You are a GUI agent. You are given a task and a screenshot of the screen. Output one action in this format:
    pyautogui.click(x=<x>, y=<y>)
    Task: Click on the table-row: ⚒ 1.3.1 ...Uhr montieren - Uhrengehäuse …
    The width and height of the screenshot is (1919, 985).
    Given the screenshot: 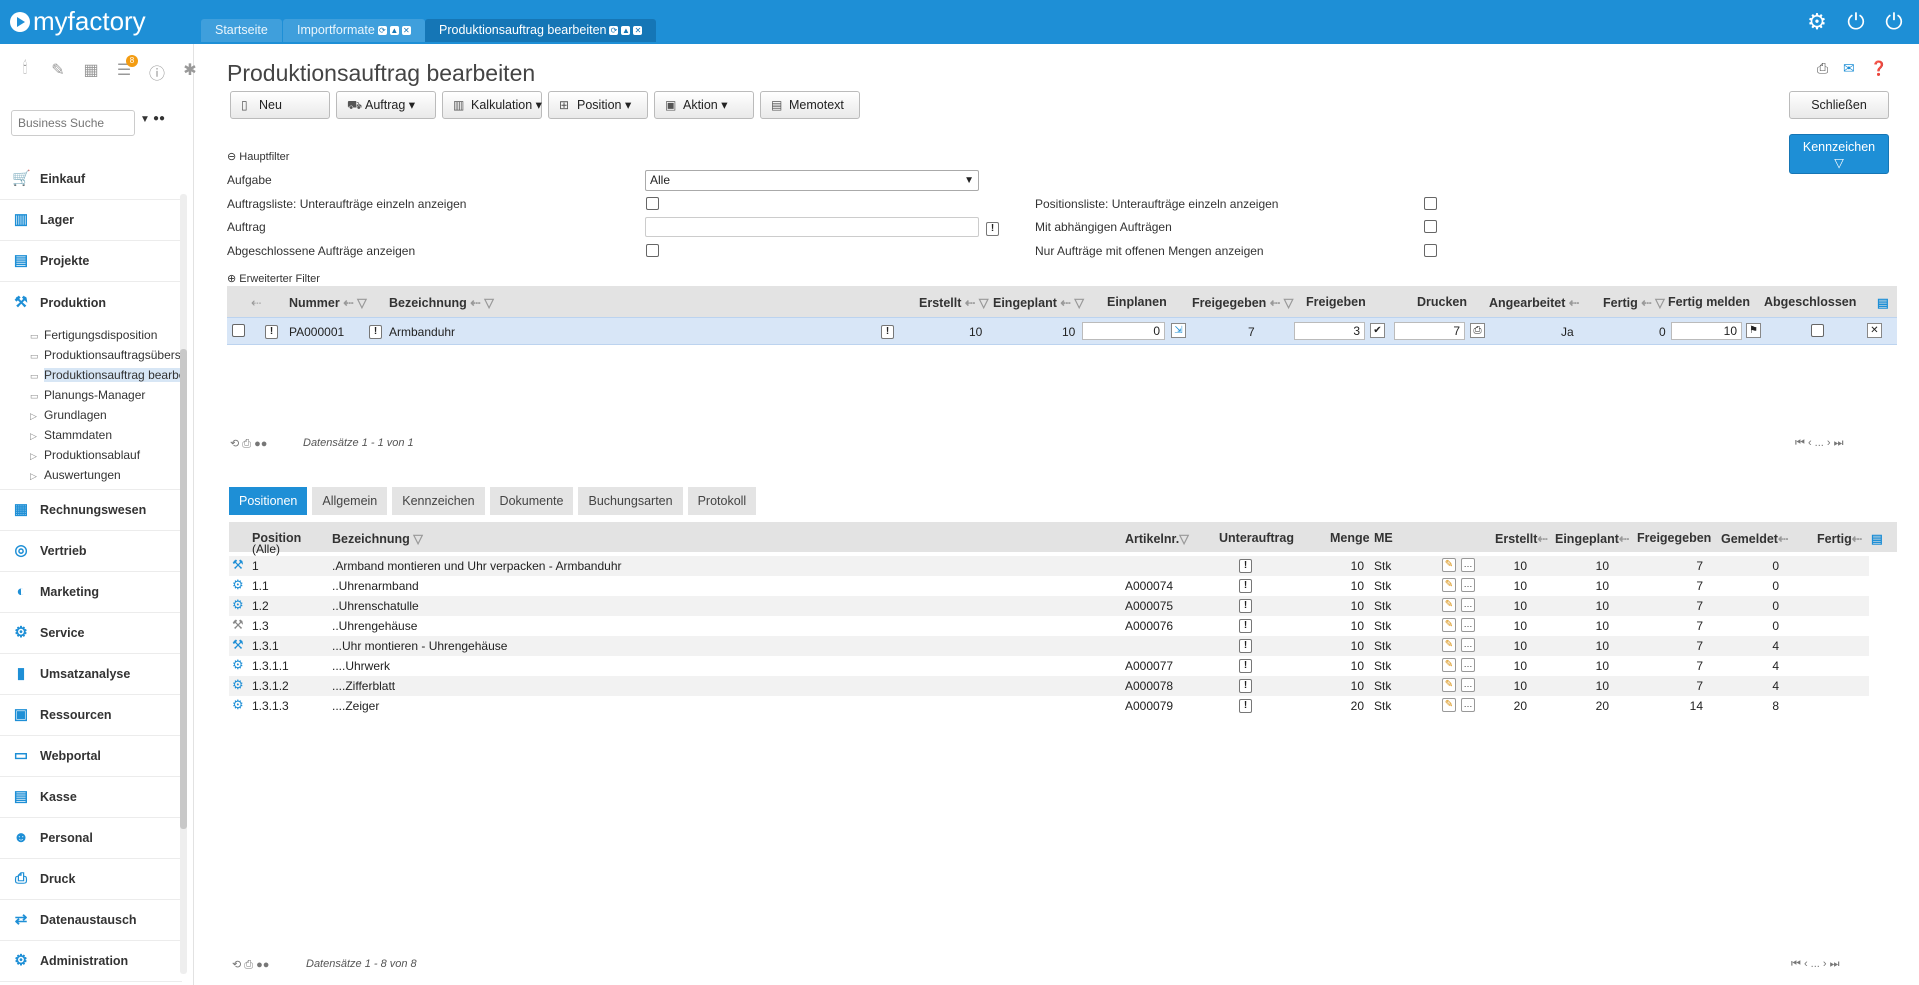 What is the action you would take?
    pyautogui.click(x=1049, y=646)
    